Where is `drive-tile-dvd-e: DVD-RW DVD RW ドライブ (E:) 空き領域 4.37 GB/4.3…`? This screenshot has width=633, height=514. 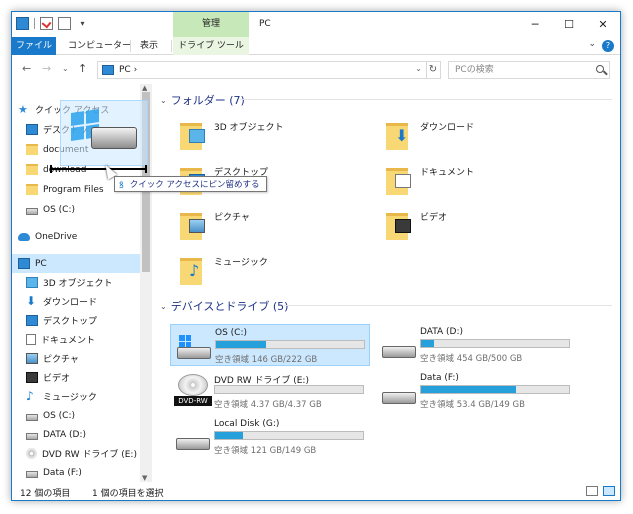 drive-tile-dvd-e: DVD-RW DVD RW ドライブ (E:) 空き領域 4.37 GB/4.3… is located at coordinates (270, 391).